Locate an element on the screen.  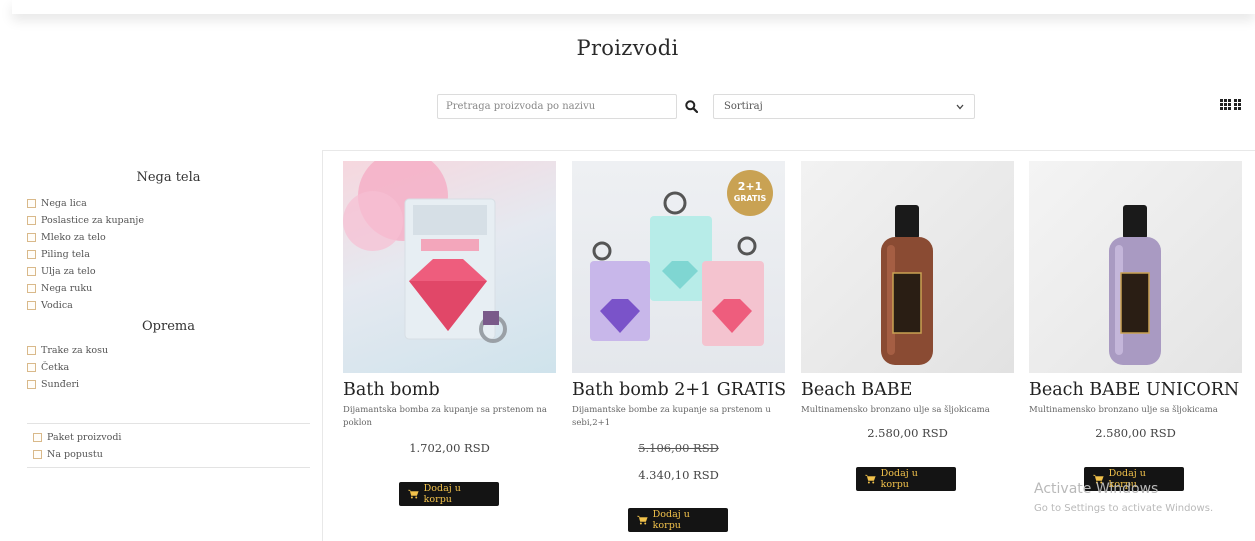
filter-na-popustu: Na popustu is located at coordinates (171, 454).